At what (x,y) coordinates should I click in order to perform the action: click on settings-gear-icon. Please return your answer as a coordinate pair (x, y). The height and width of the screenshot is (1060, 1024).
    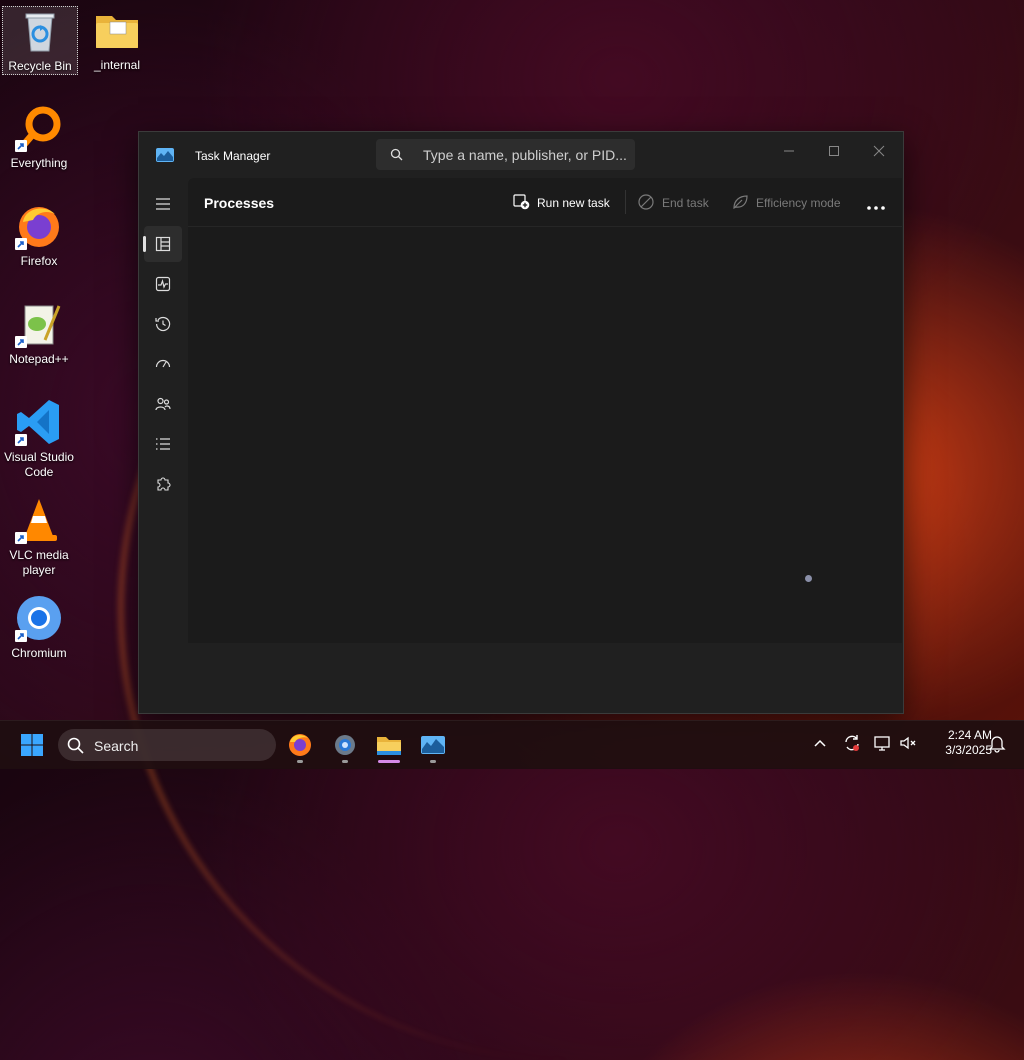
    Looking at the image, I should click on (345, 745).